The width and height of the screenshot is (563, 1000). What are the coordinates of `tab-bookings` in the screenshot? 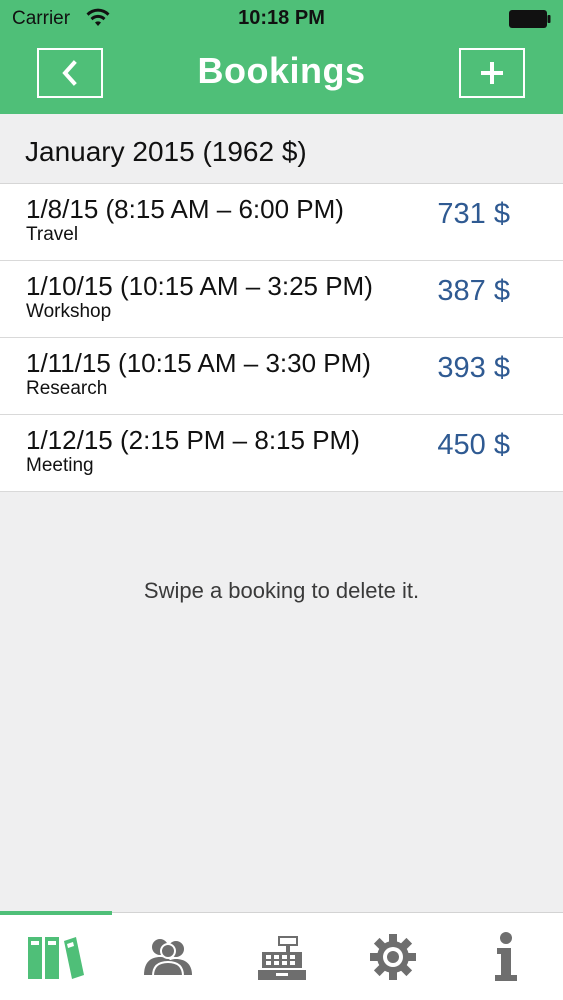 It's located at (56, 955).